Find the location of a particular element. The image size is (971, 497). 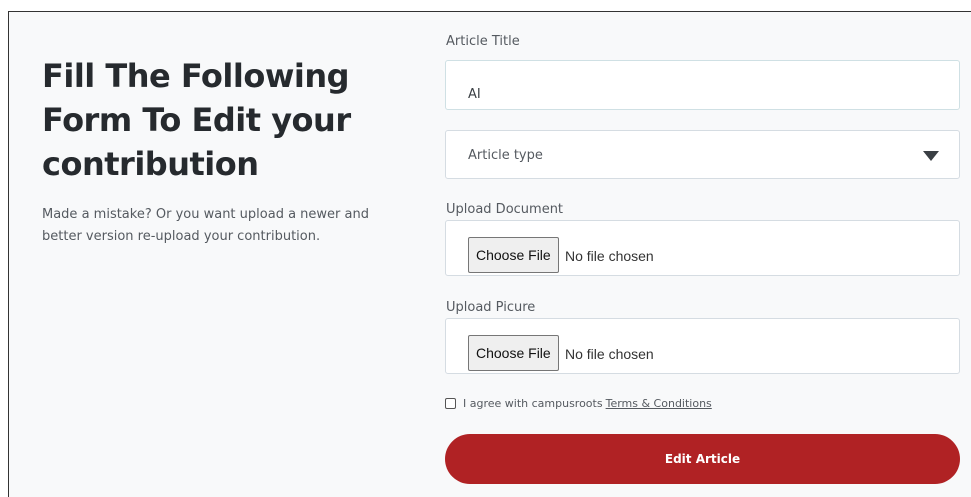

upload-picture-field: Choose File No file chosen is located at coordinates (702, 346).